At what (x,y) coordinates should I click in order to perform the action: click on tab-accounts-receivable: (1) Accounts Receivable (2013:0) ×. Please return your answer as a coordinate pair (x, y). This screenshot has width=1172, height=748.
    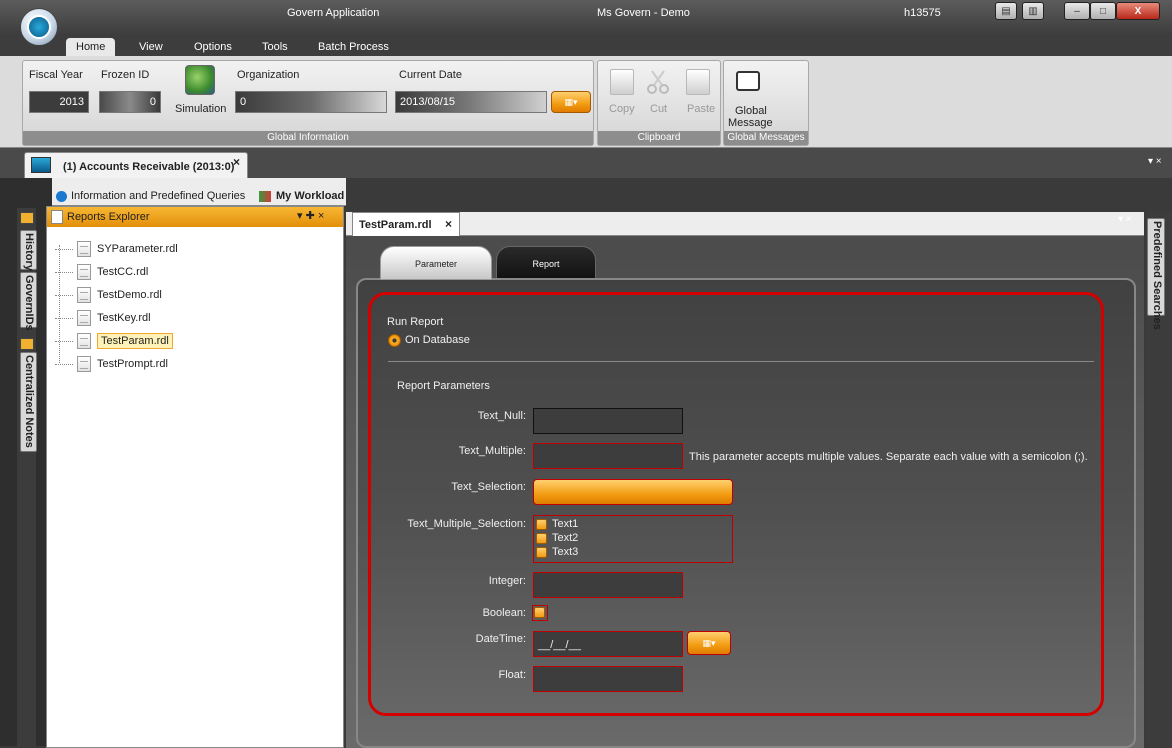
    Looking at the image, I should click on (136, 165).